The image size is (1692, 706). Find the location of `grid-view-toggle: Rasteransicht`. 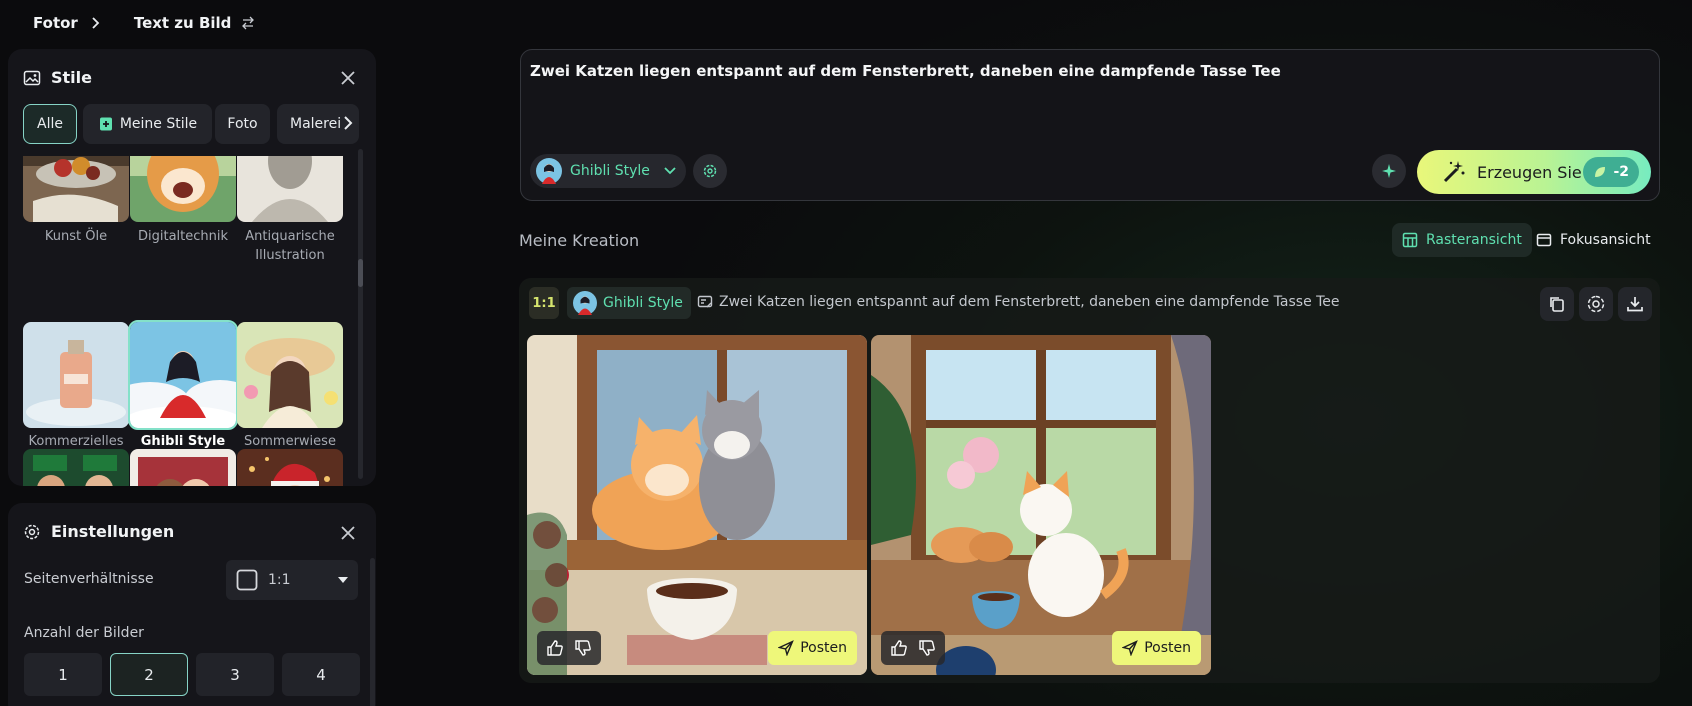

grid-view-toggle: Rasteransicht is located at coordinates (1462, 240).